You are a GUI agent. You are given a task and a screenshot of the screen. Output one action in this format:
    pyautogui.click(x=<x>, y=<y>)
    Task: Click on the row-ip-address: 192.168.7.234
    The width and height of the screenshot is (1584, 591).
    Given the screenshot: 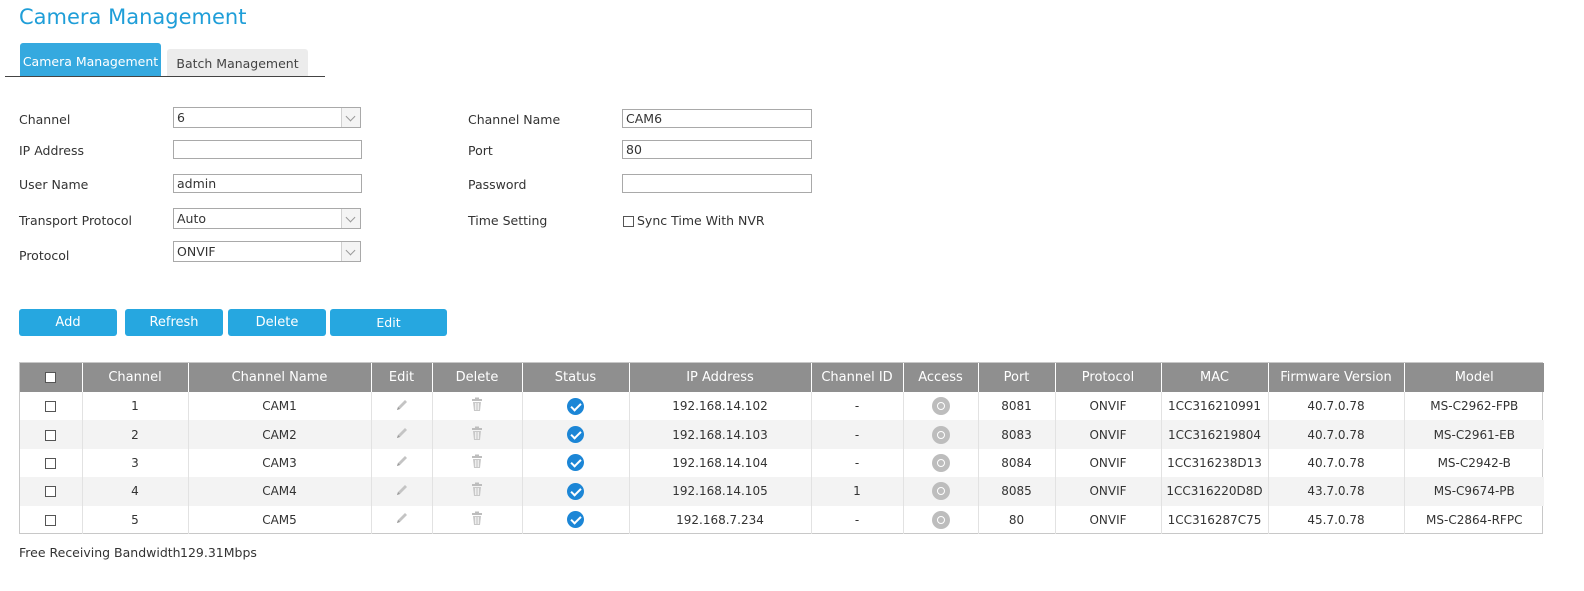 What is the action you would take?
    pyautogui.click(x=720, y=519)
    